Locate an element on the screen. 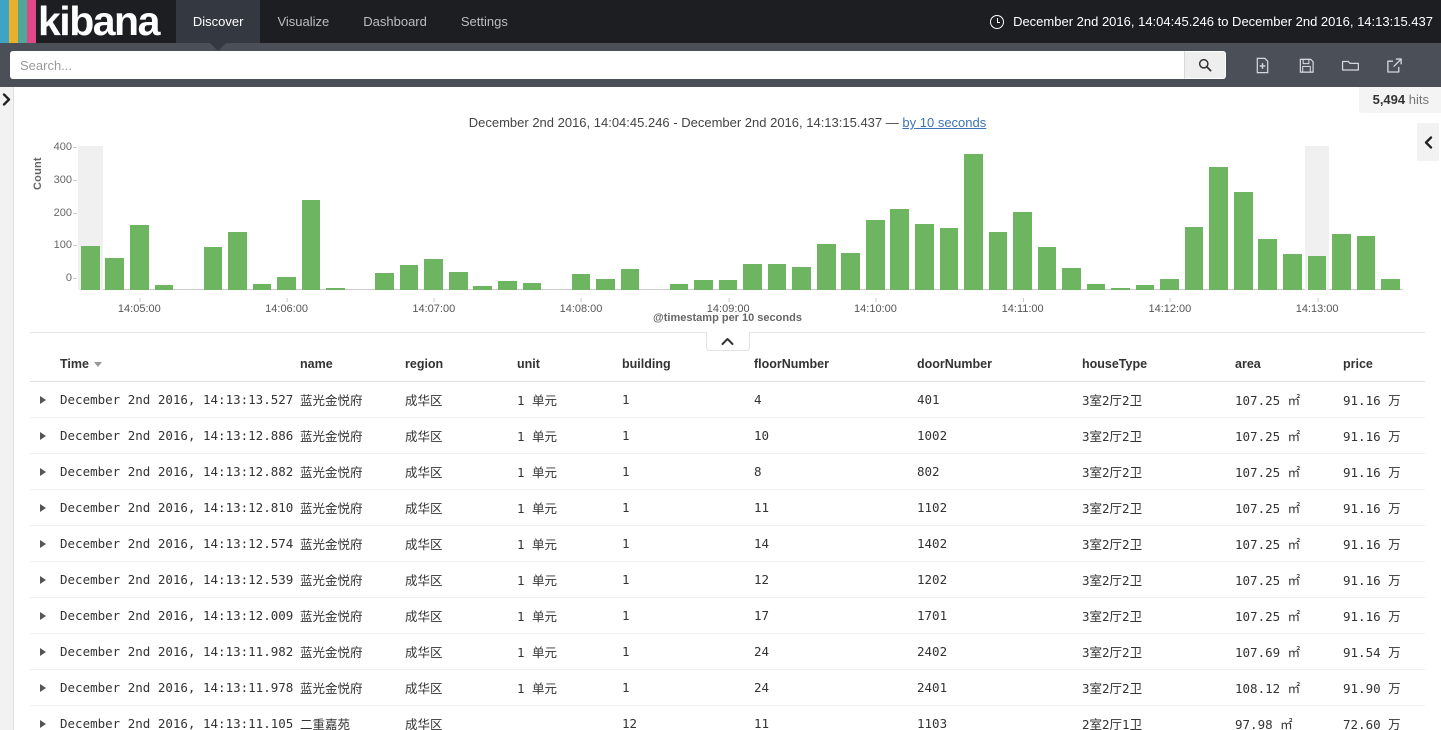  table-header-price: price is located at coordinates (1382, 366).